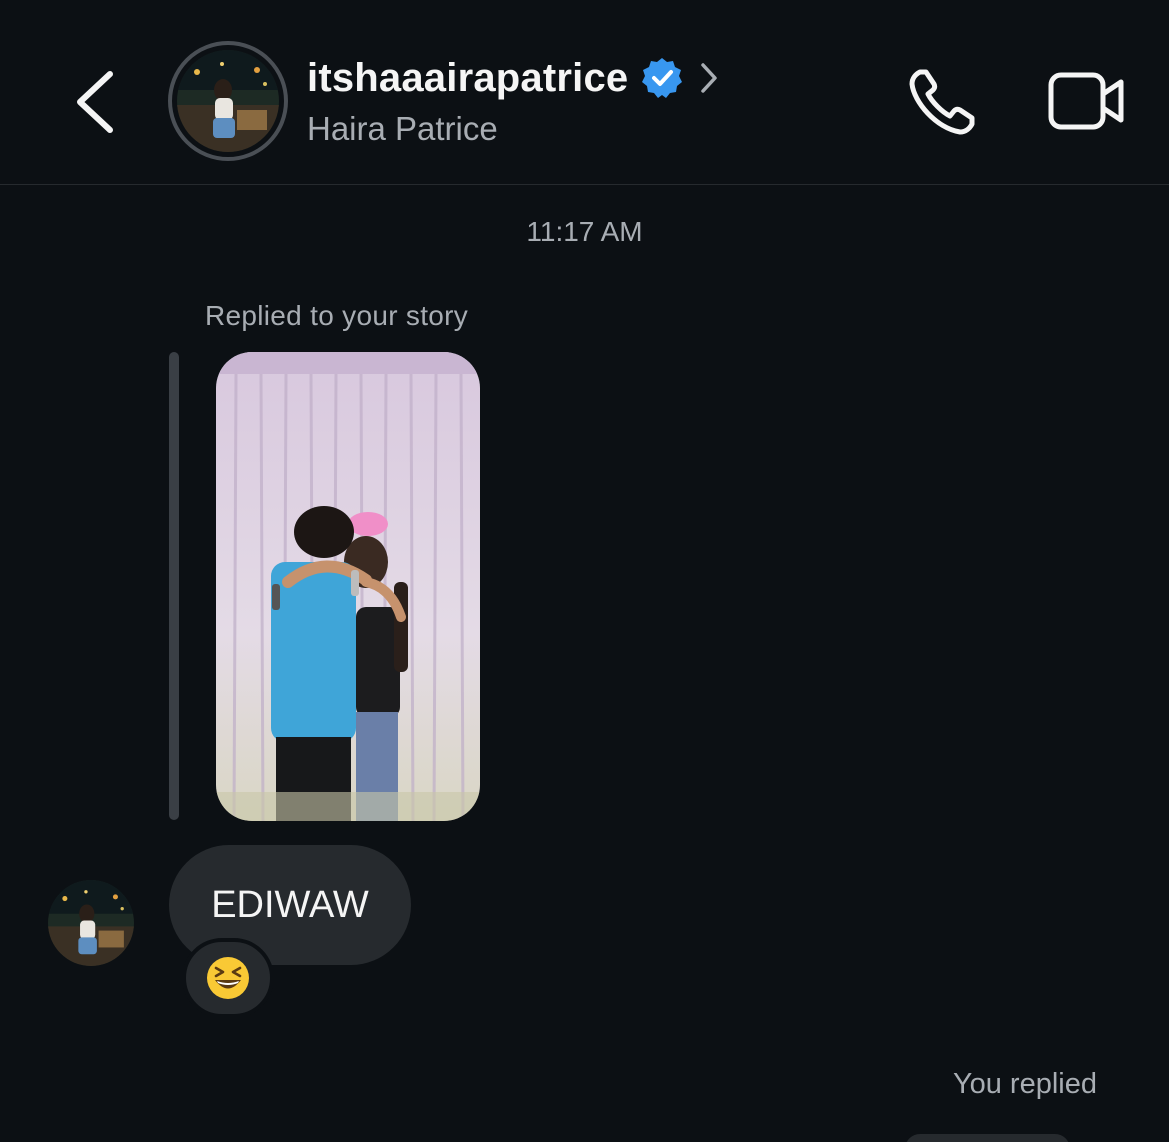  I want to click on video-camera-icon, so click(1086, 101).